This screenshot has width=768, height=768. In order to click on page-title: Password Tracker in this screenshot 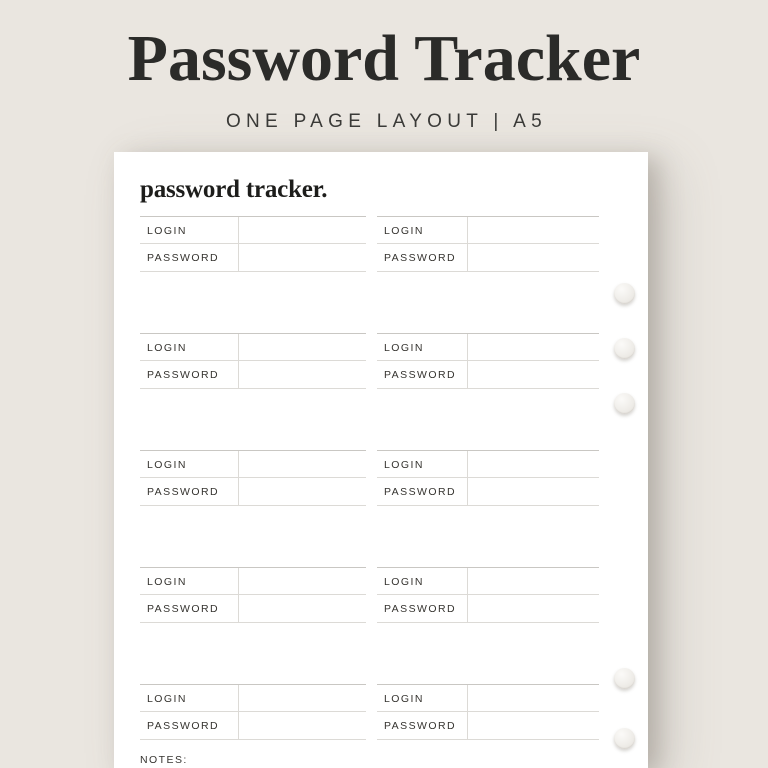, I will do `click(384, 58)`.